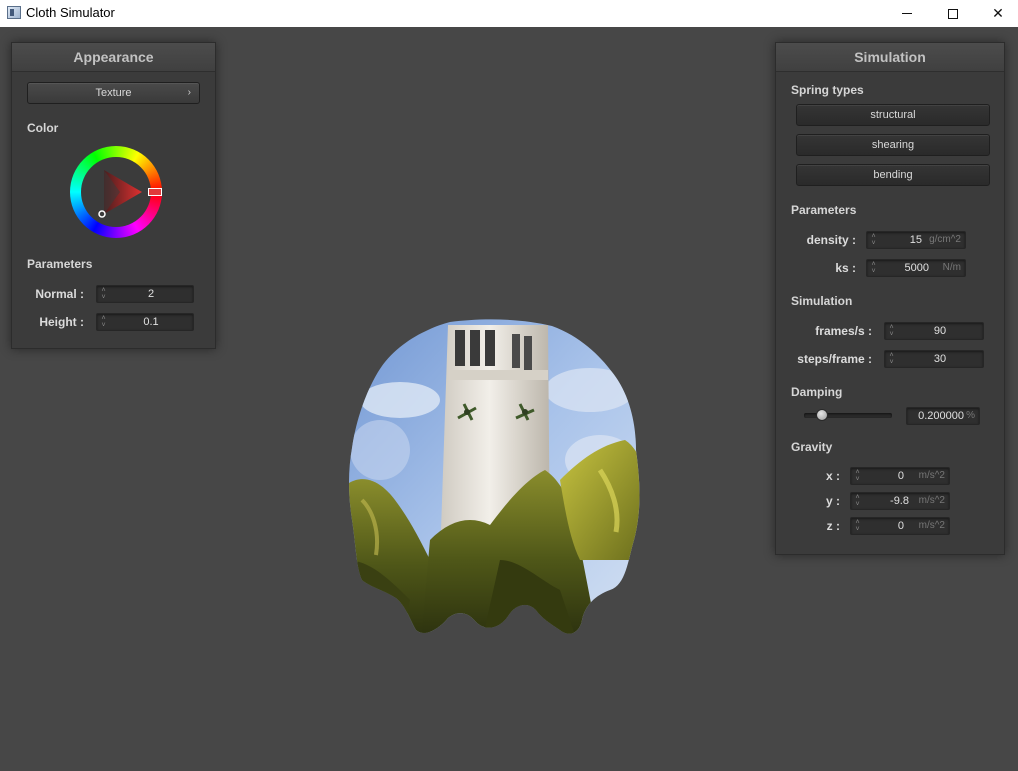 Image resolution: width=1018 pixels, height=771 pixels. Describe the element at coordinates (845, 268) in the screenshot. I see `ks-label: ks :` at that location.